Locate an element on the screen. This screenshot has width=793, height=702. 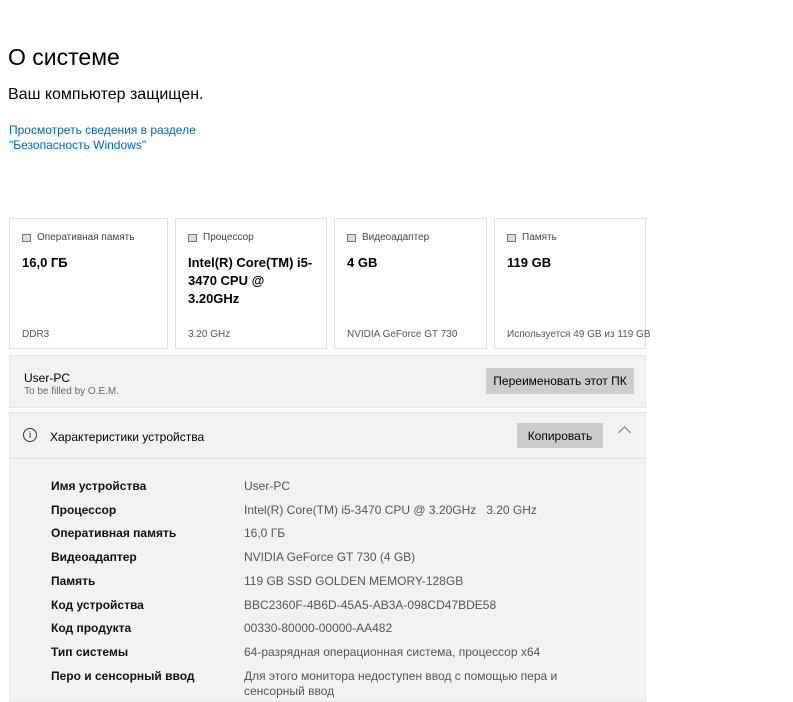
card-value: Intel(R) Core(TM) i5-3470 CPU @ 3.20GHz is located at coordinates (250, 280).